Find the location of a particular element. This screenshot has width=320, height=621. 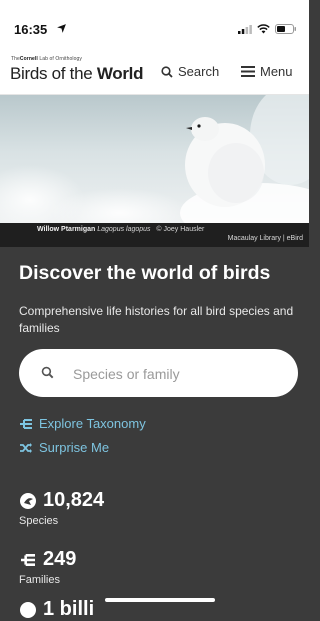

species-search-box is located at coordinates (158, 373).